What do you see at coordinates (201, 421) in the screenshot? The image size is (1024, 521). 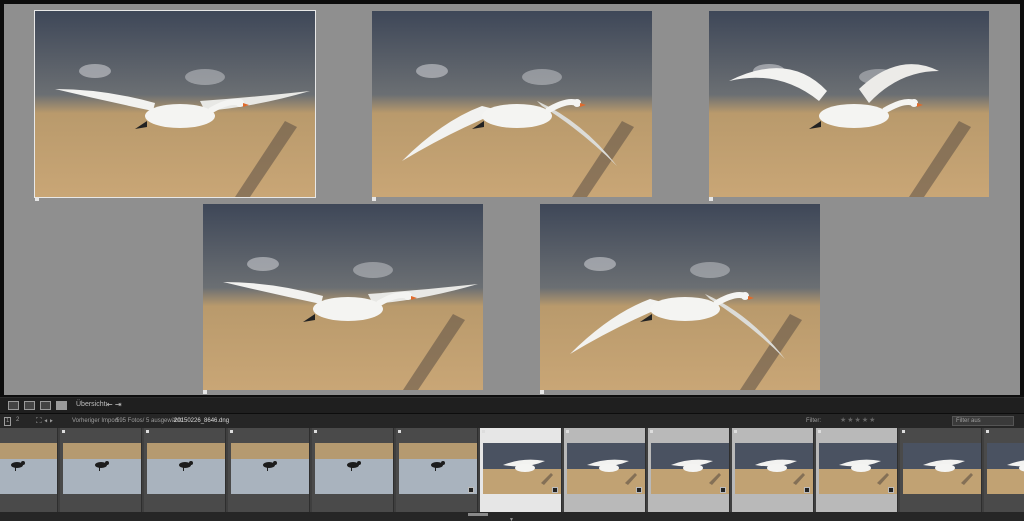 I see `filmstrip-filename: 20150226_8646.dng` at bounding box center [201, 421].